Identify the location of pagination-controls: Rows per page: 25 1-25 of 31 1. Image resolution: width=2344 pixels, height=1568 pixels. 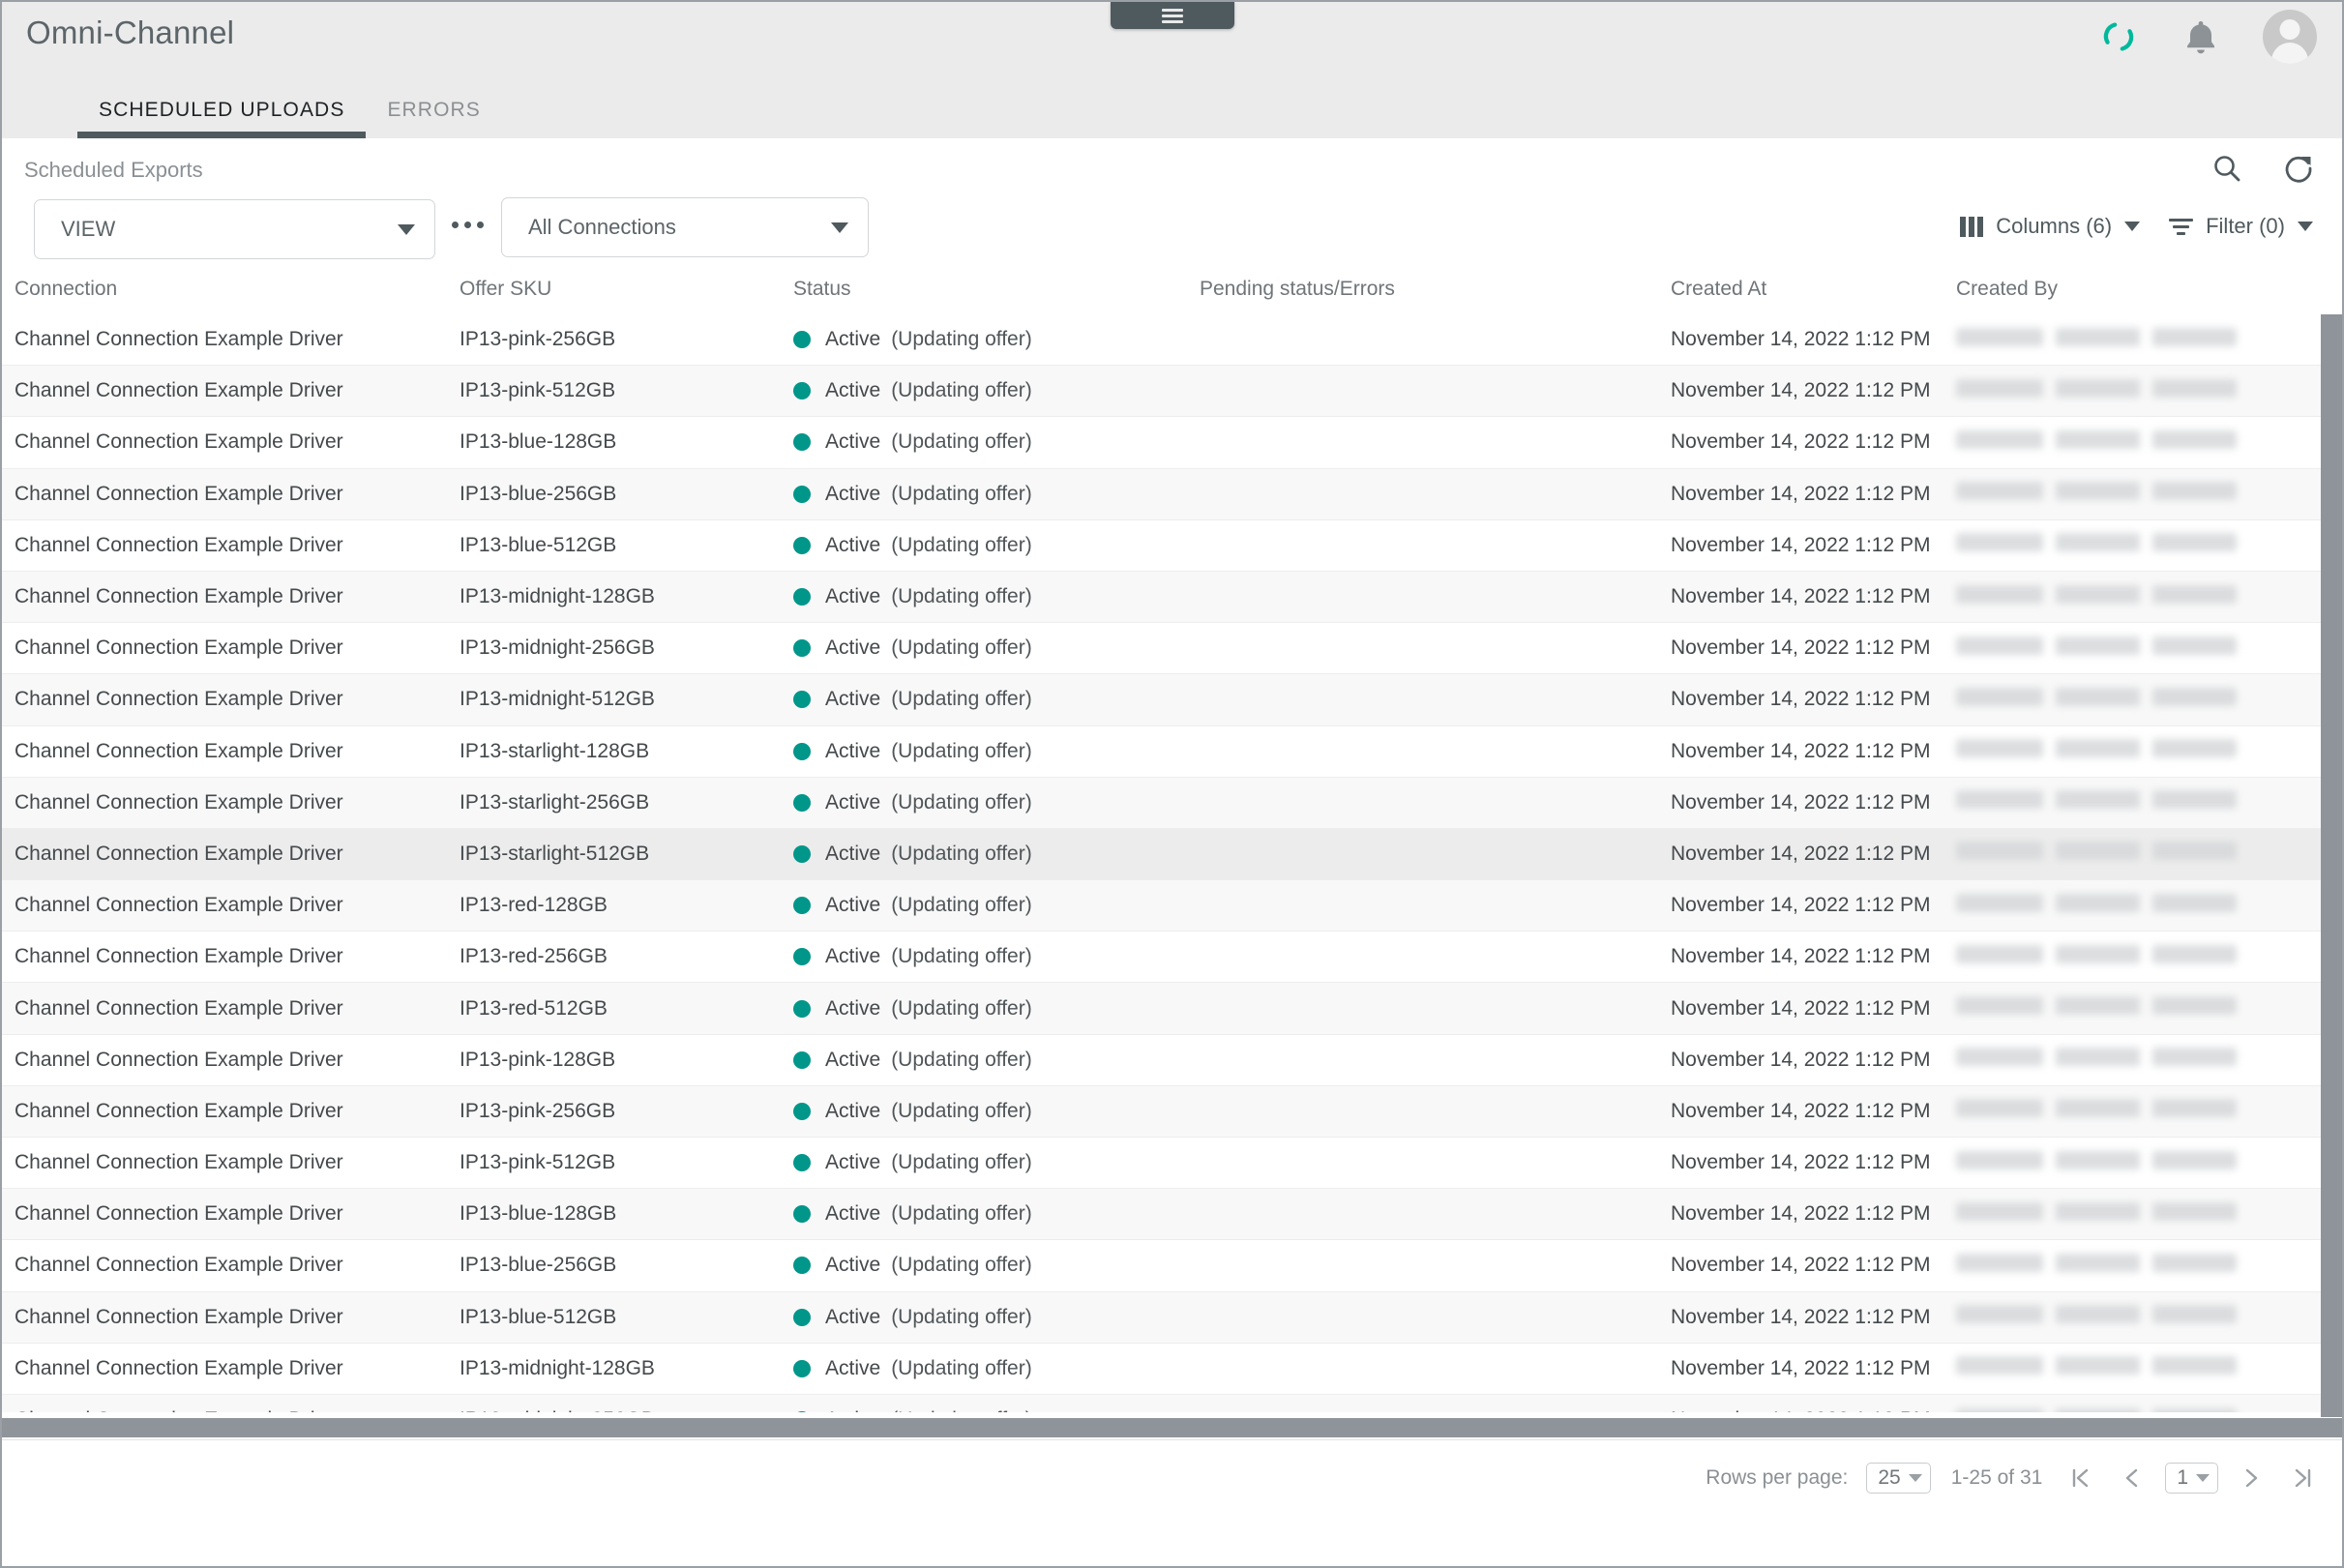
(2013, 1478).